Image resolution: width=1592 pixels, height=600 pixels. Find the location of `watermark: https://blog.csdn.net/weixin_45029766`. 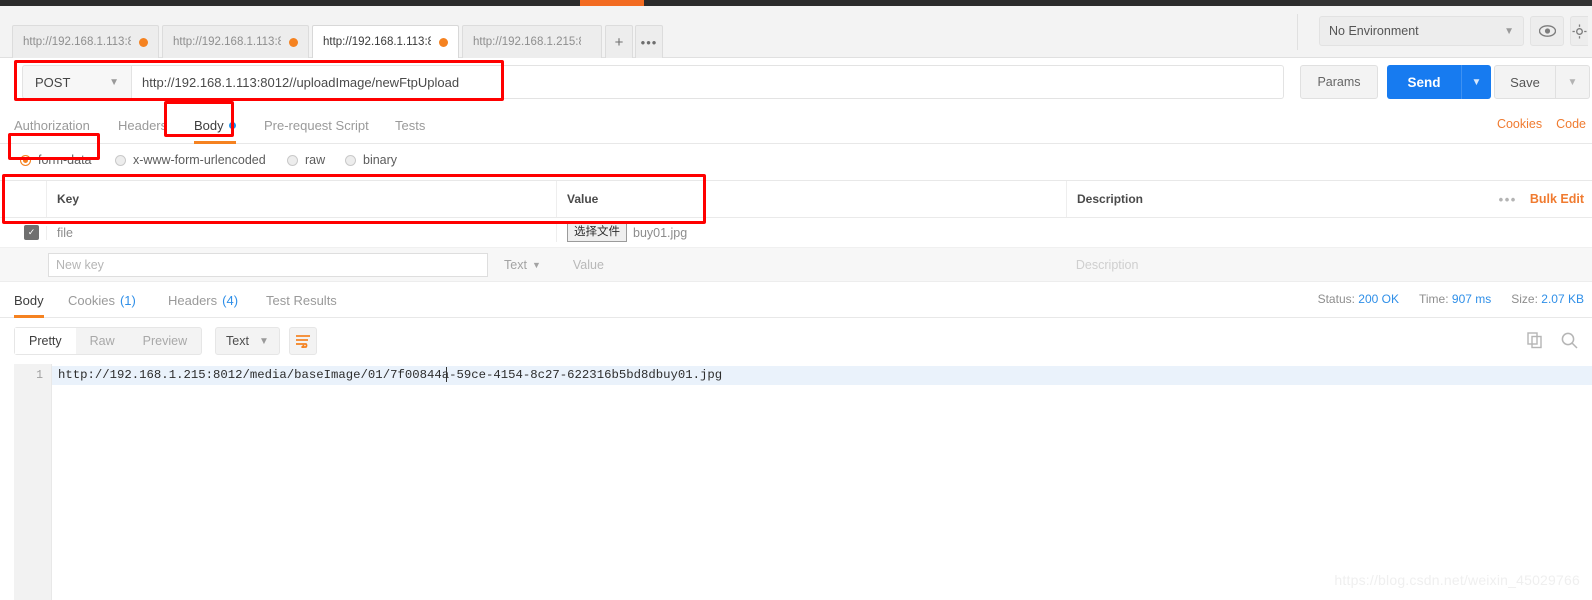

watermark: https://blog.csdn.net/weixin_45029766 is located at coordinates (1457, 580).